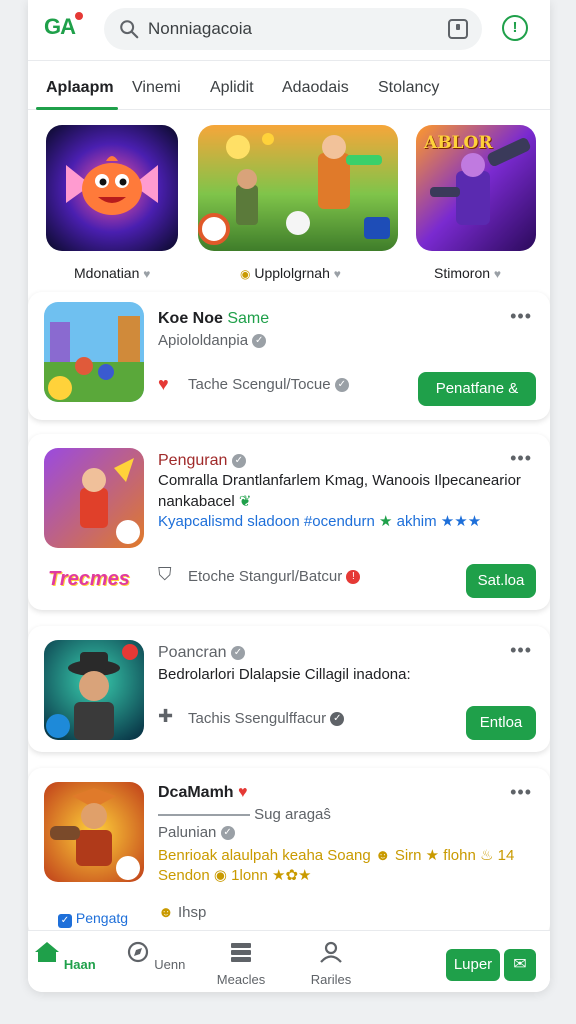 This screenshot has width=576, height=1024. Describe the element at coordinates (473, 965) in the screenshot. I see `user-button: Luper` at that location.